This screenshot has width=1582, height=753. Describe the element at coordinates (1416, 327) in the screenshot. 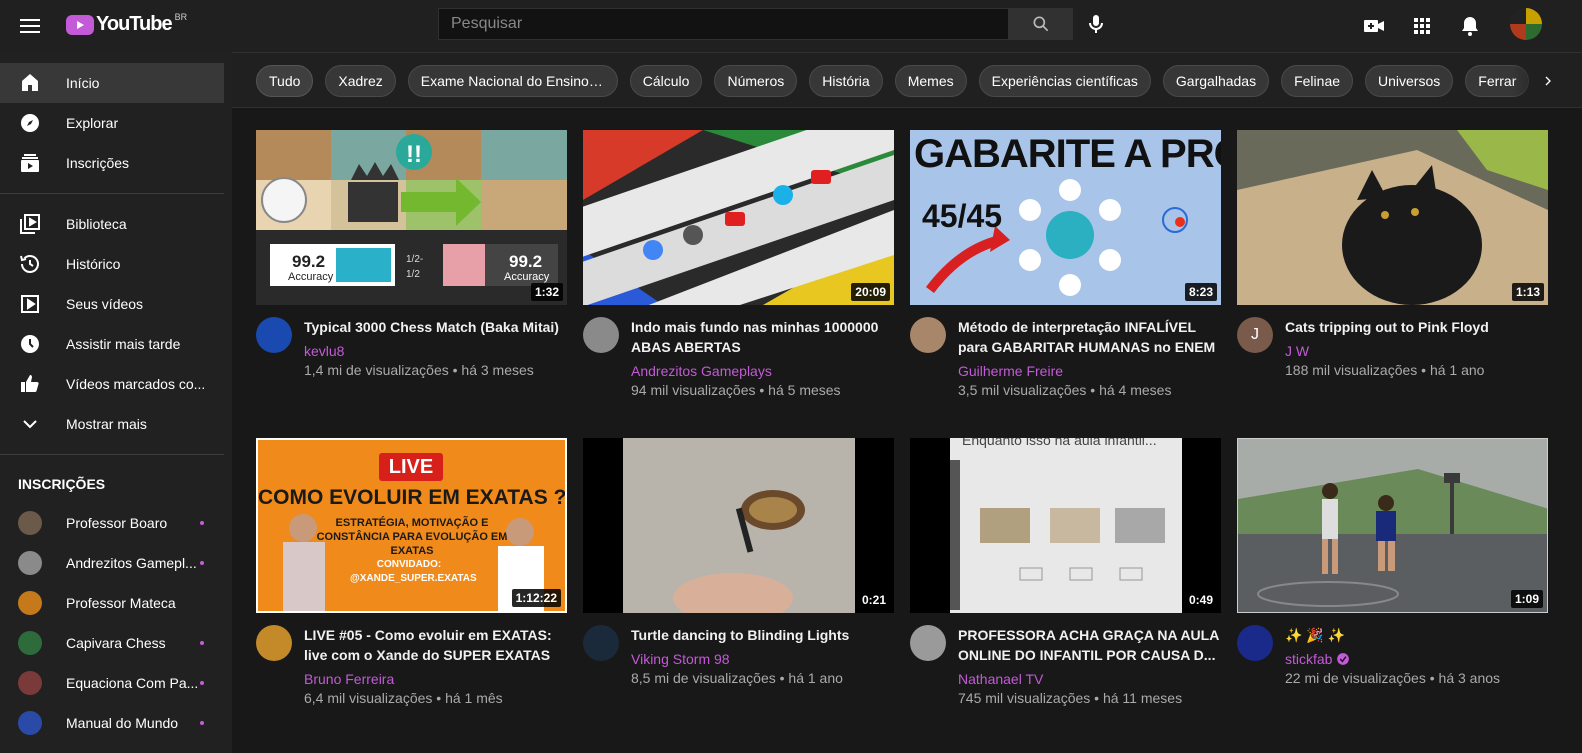

I see `video-title: Cats tripping out to Pink Floyd` at that location.